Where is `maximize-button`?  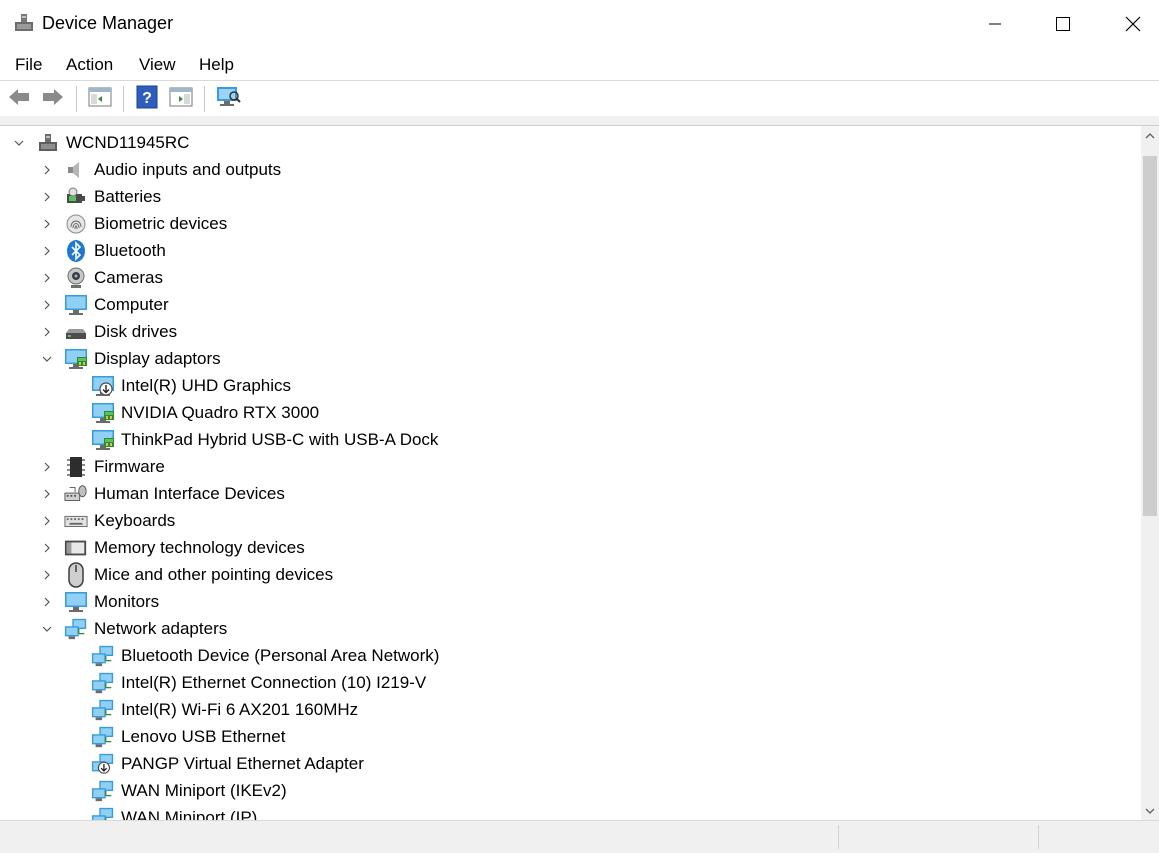 maximize-button is located at coordinates (1063, 24).